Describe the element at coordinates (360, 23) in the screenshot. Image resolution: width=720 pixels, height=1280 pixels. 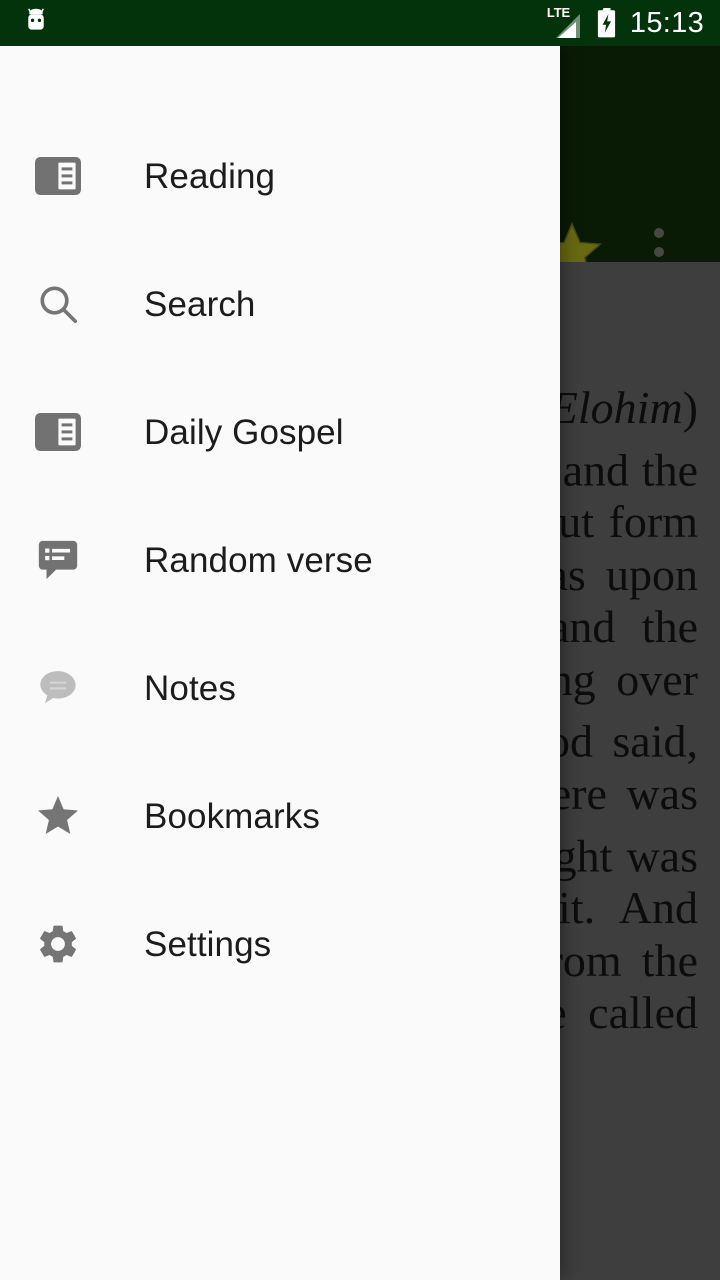
I see `status-bar: LTE 15:13` at that location.